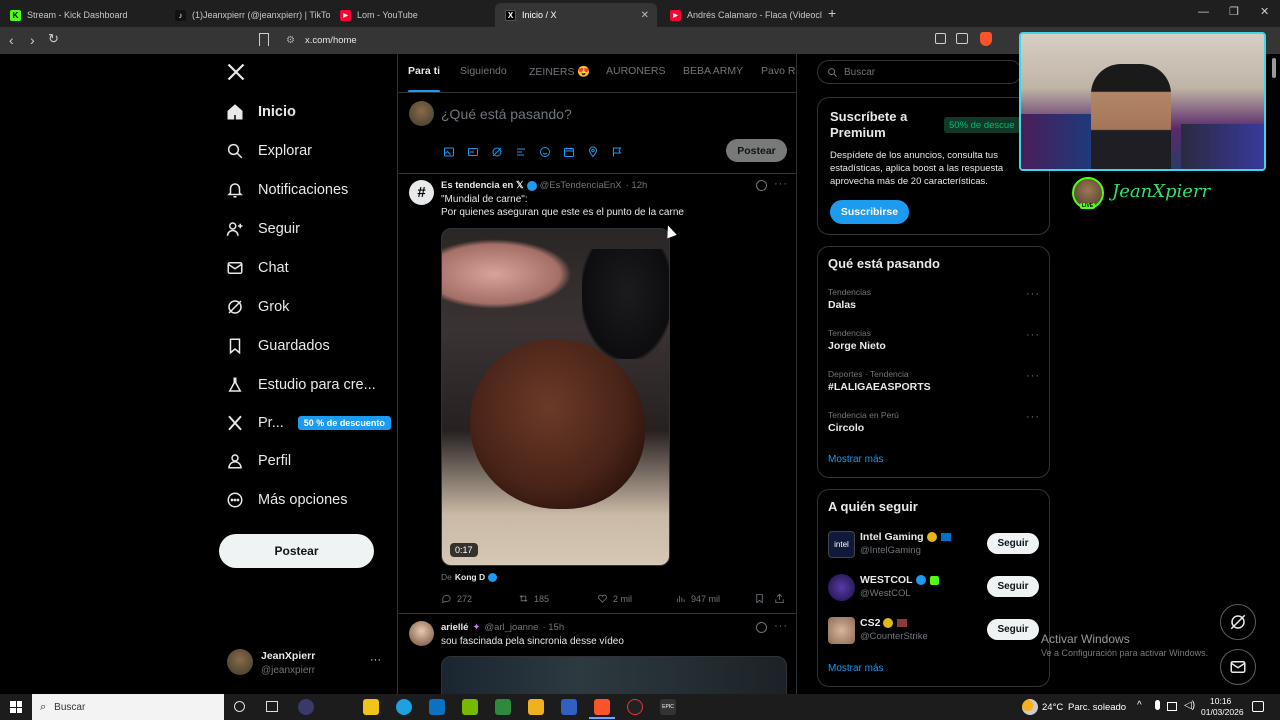 The width and height of the screenshot is (1280, 720). What do you see at coordinates (856, 668) in the screenshot?
I see `follow-show-more: Mostrar más` at bounding box center [856, 668].